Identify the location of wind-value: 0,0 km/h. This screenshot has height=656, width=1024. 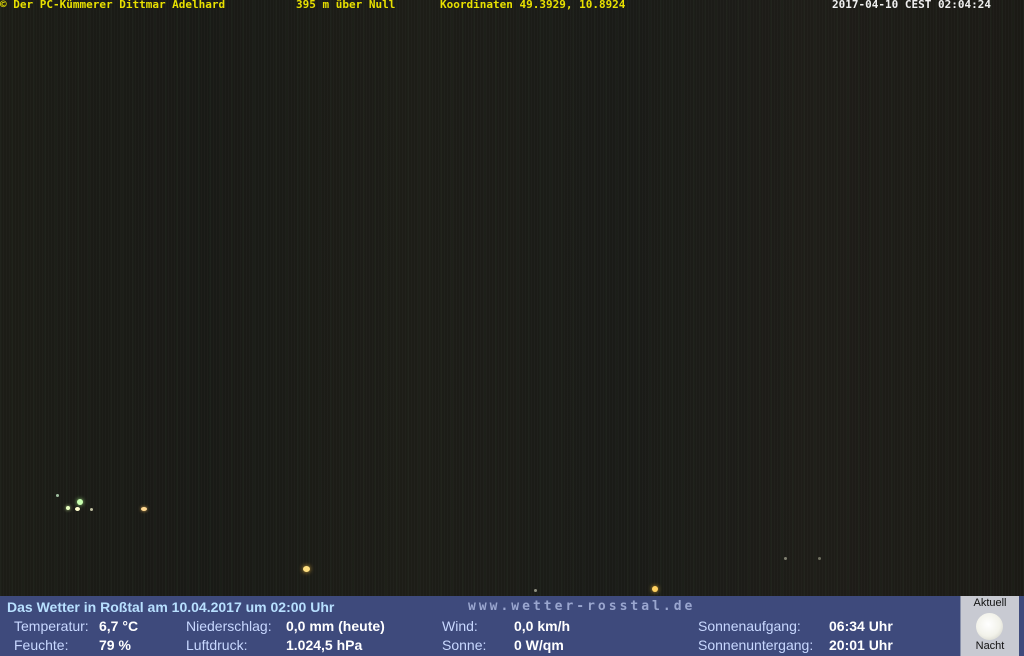
(542, 626).